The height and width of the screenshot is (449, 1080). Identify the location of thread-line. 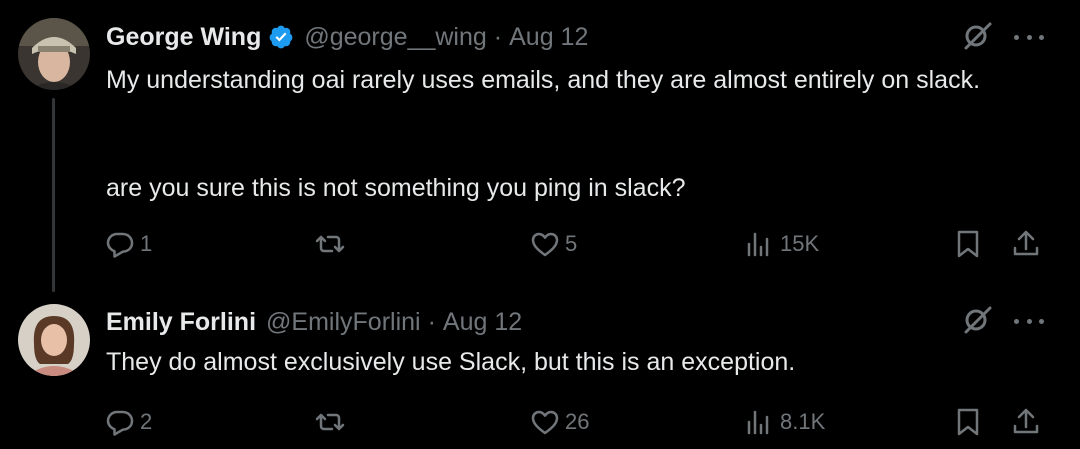
(53, 195).